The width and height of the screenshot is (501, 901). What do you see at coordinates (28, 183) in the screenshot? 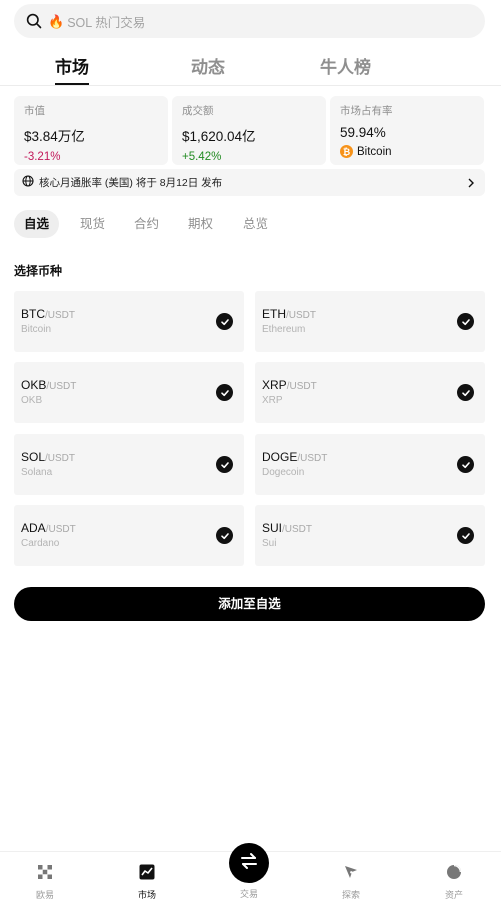
I see `globe-icon` at bounding box center [28, 183].